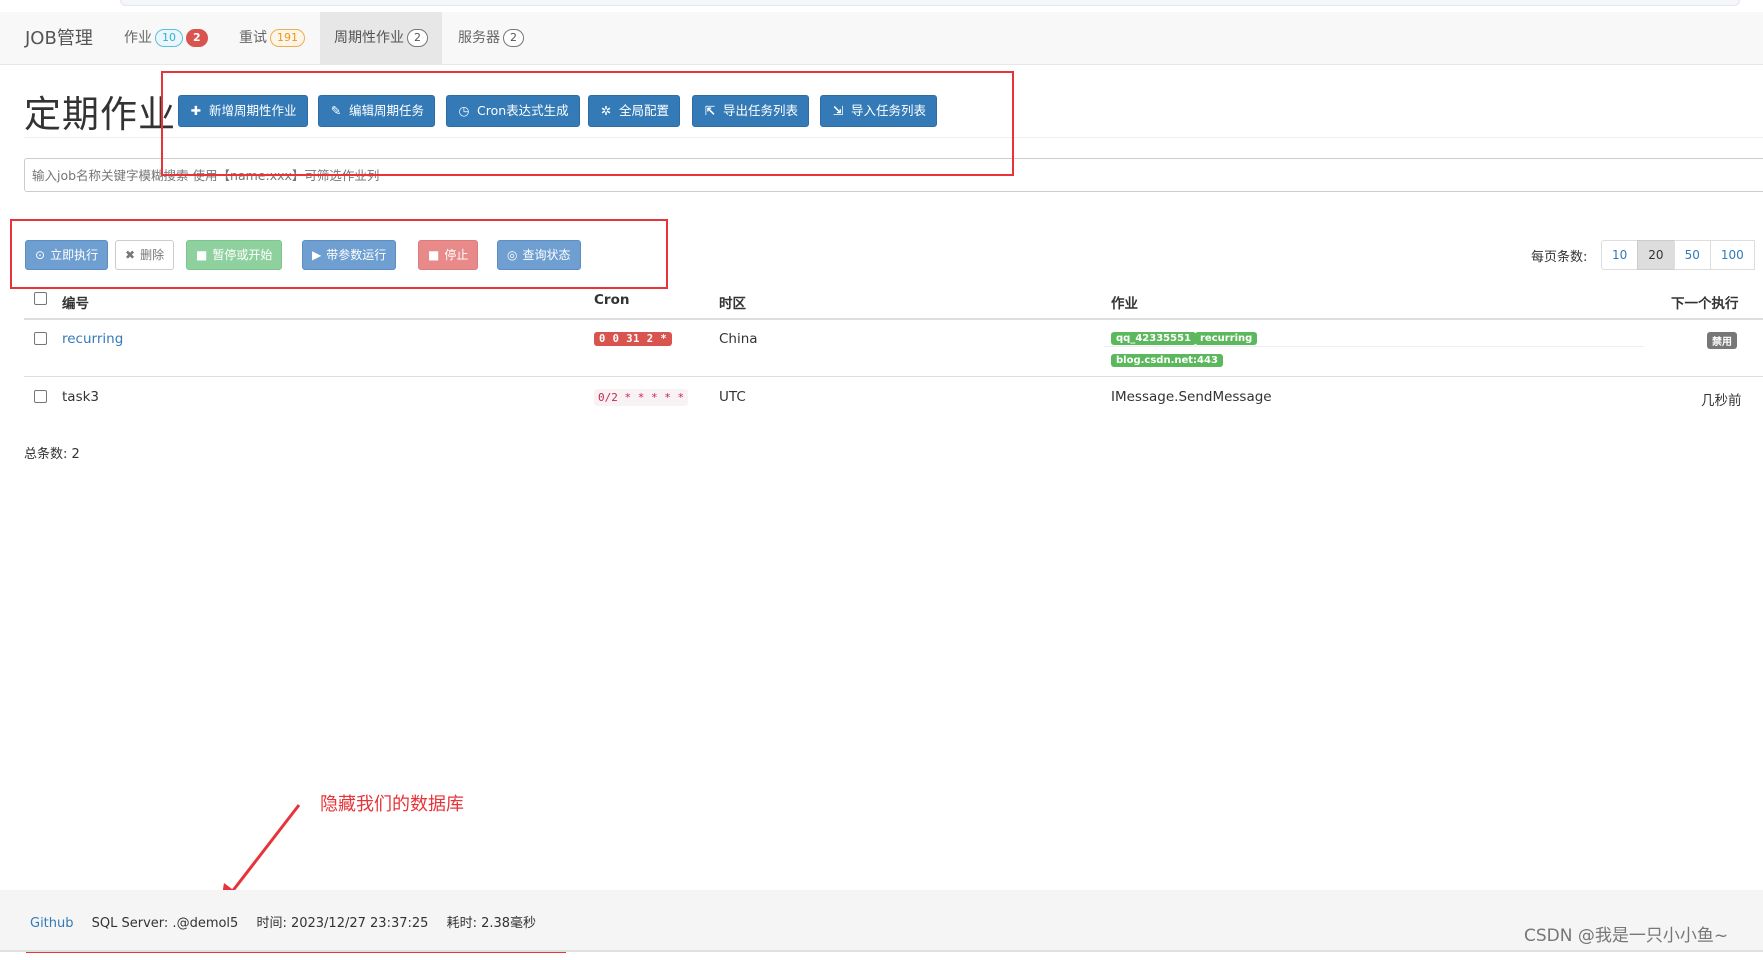 This screenshot has height=960, width=1763. Describe the element at coordinates (260, 855) in the screenshot. I see `annotation-arrow` at that location.